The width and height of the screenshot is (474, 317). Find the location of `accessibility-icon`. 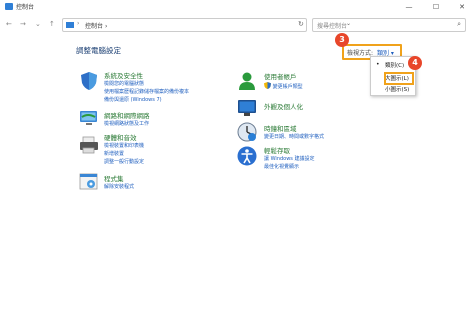

accessibility-icon is located at coordinates (247, 156).